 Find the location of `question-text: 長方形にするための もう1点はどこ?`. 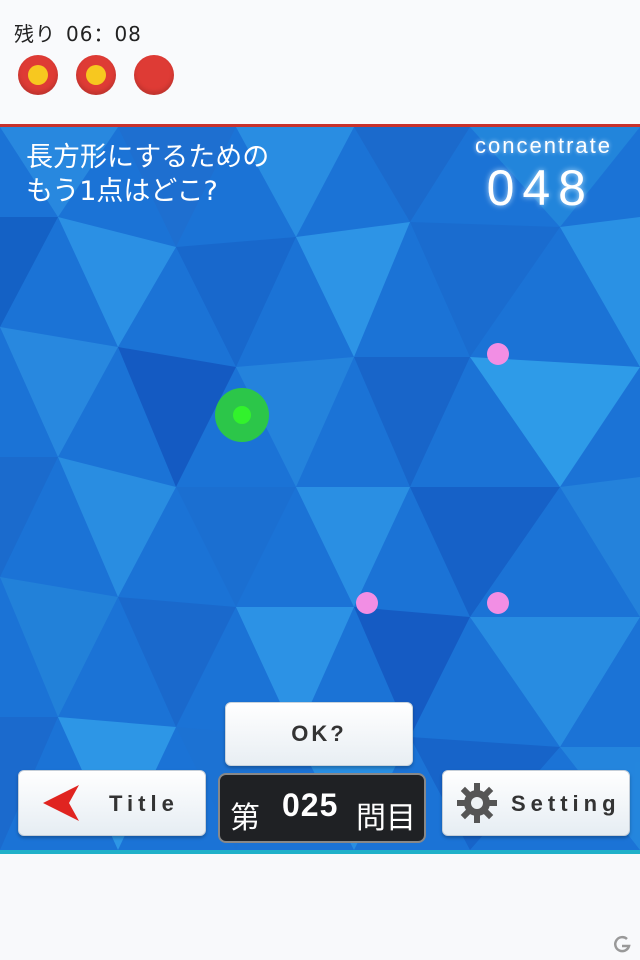

question-text: 長方形にするための もう1点はどこ? is located at coordinates (147, 175).